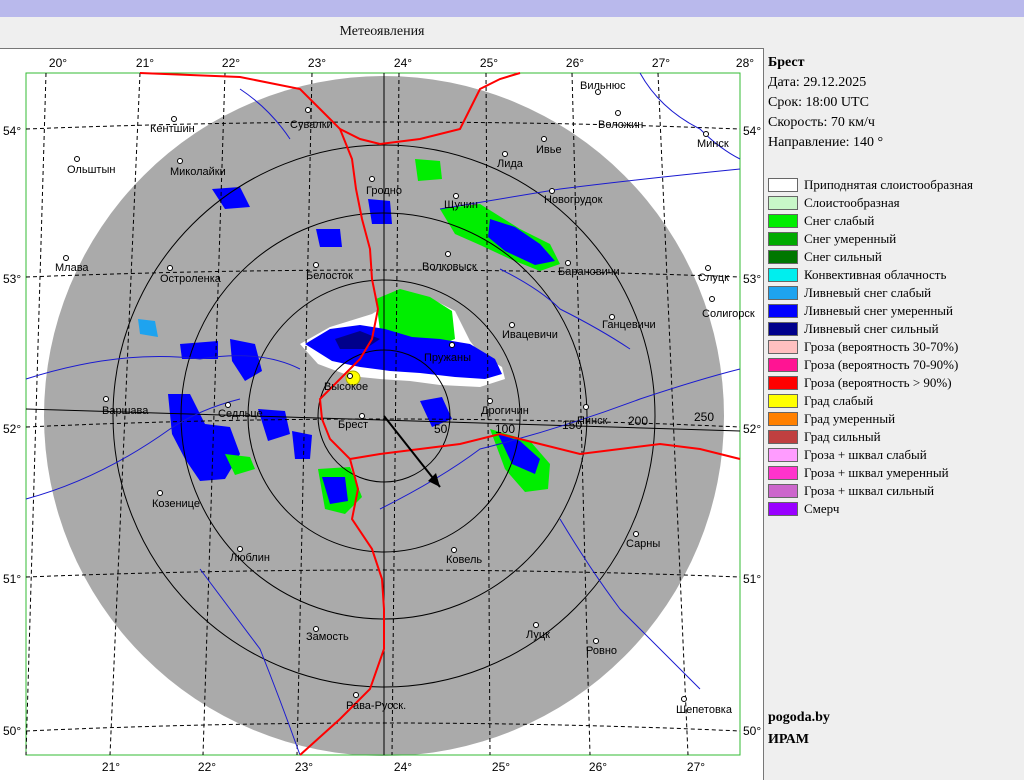 Image resolution: width=1024 pixels, height=780 pixels. I want to click on svg-text: Замость, so click(327, 637).